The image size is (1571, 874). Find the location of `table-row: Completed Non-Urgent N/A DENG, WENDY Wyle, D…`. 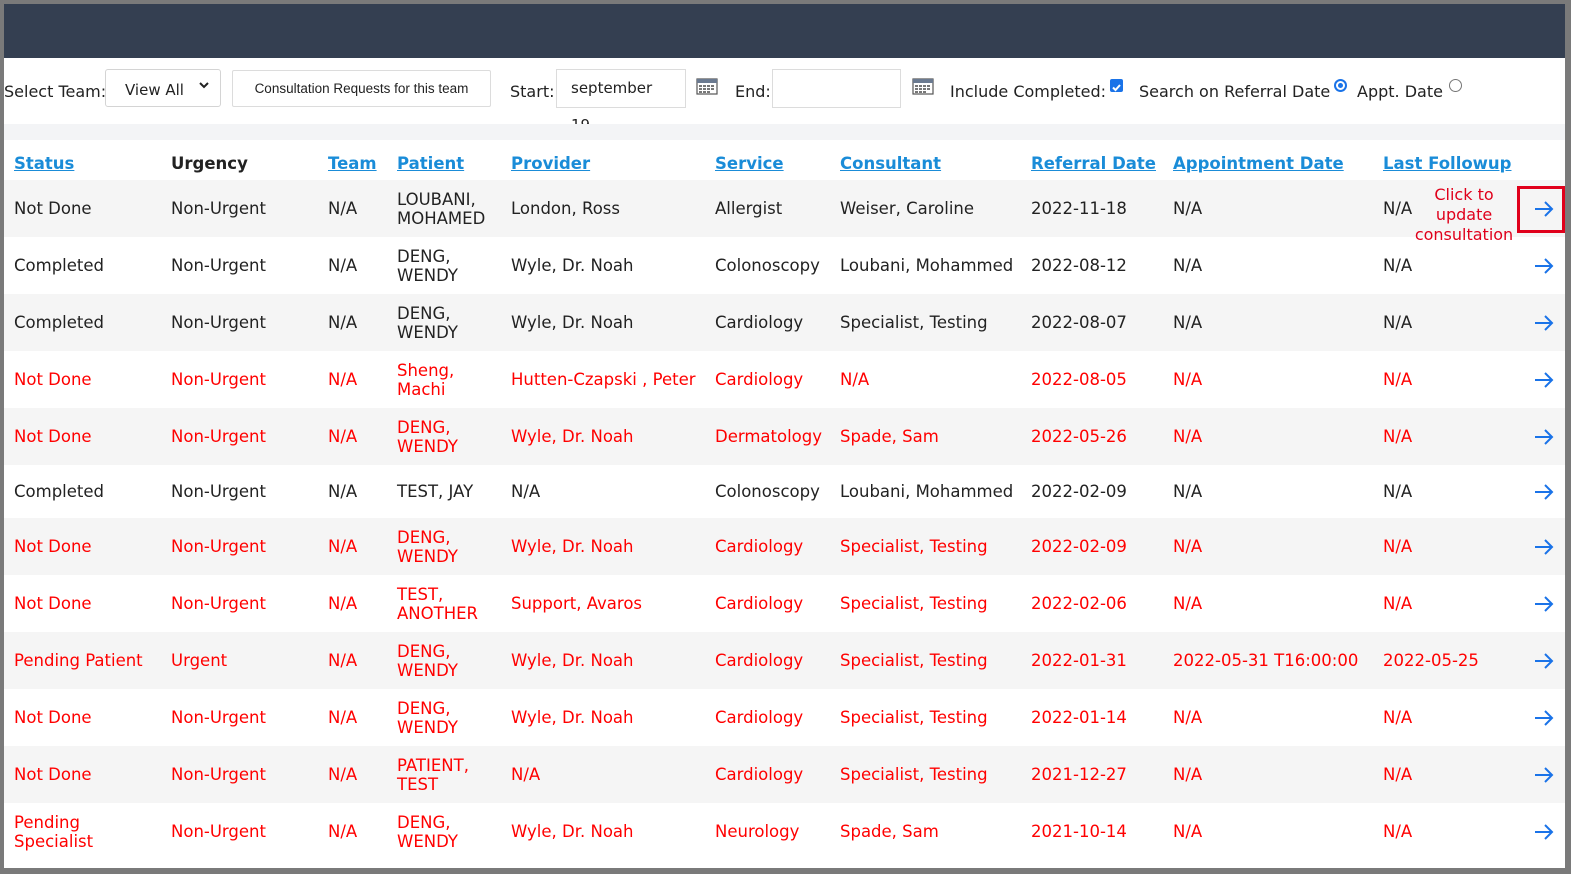

table-row: Completed Non-Urgent N/A DENG, WENDY Wyle, D… is located at coordinates (784, 265).